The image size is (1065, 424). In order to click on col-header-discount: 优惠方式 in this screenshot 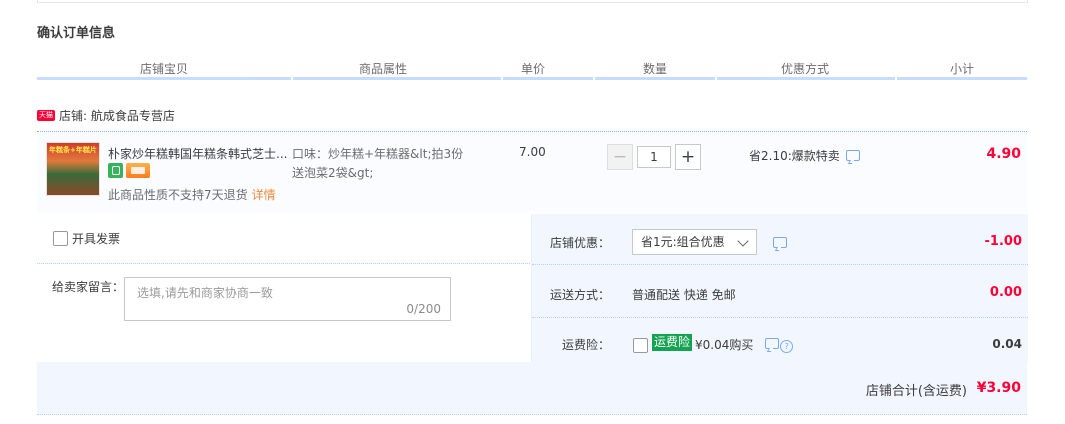, I will do `click(804, 69)`.